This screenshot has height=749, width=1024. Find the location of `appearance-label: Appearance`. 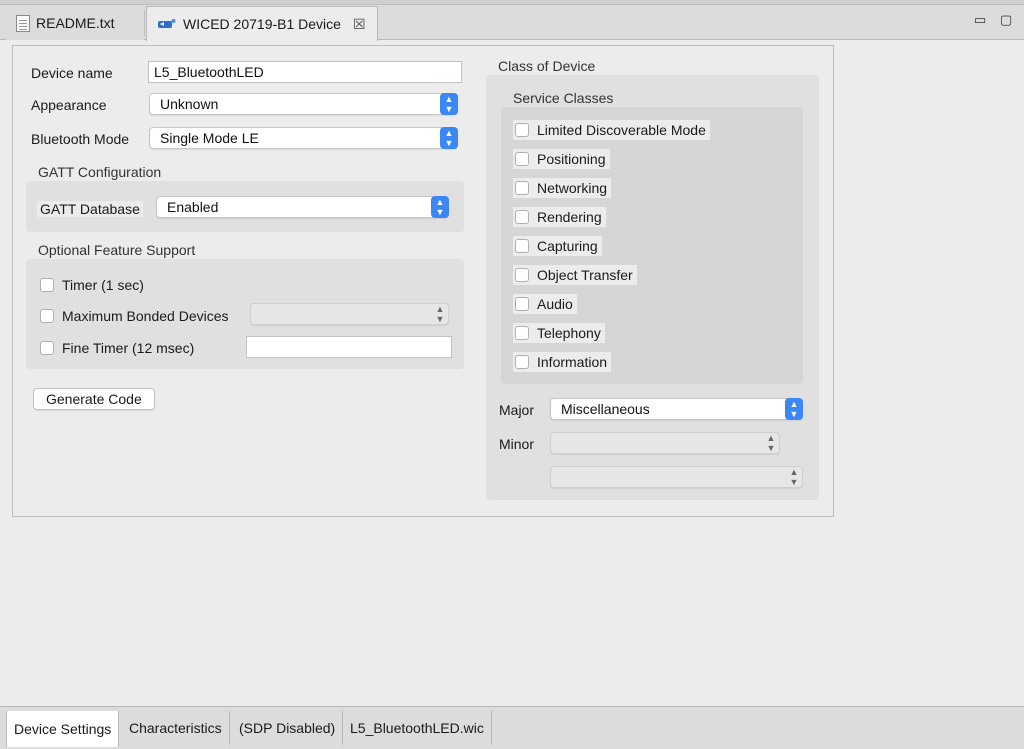

appearance-label: Appearance is located at coordinates (69, 105).